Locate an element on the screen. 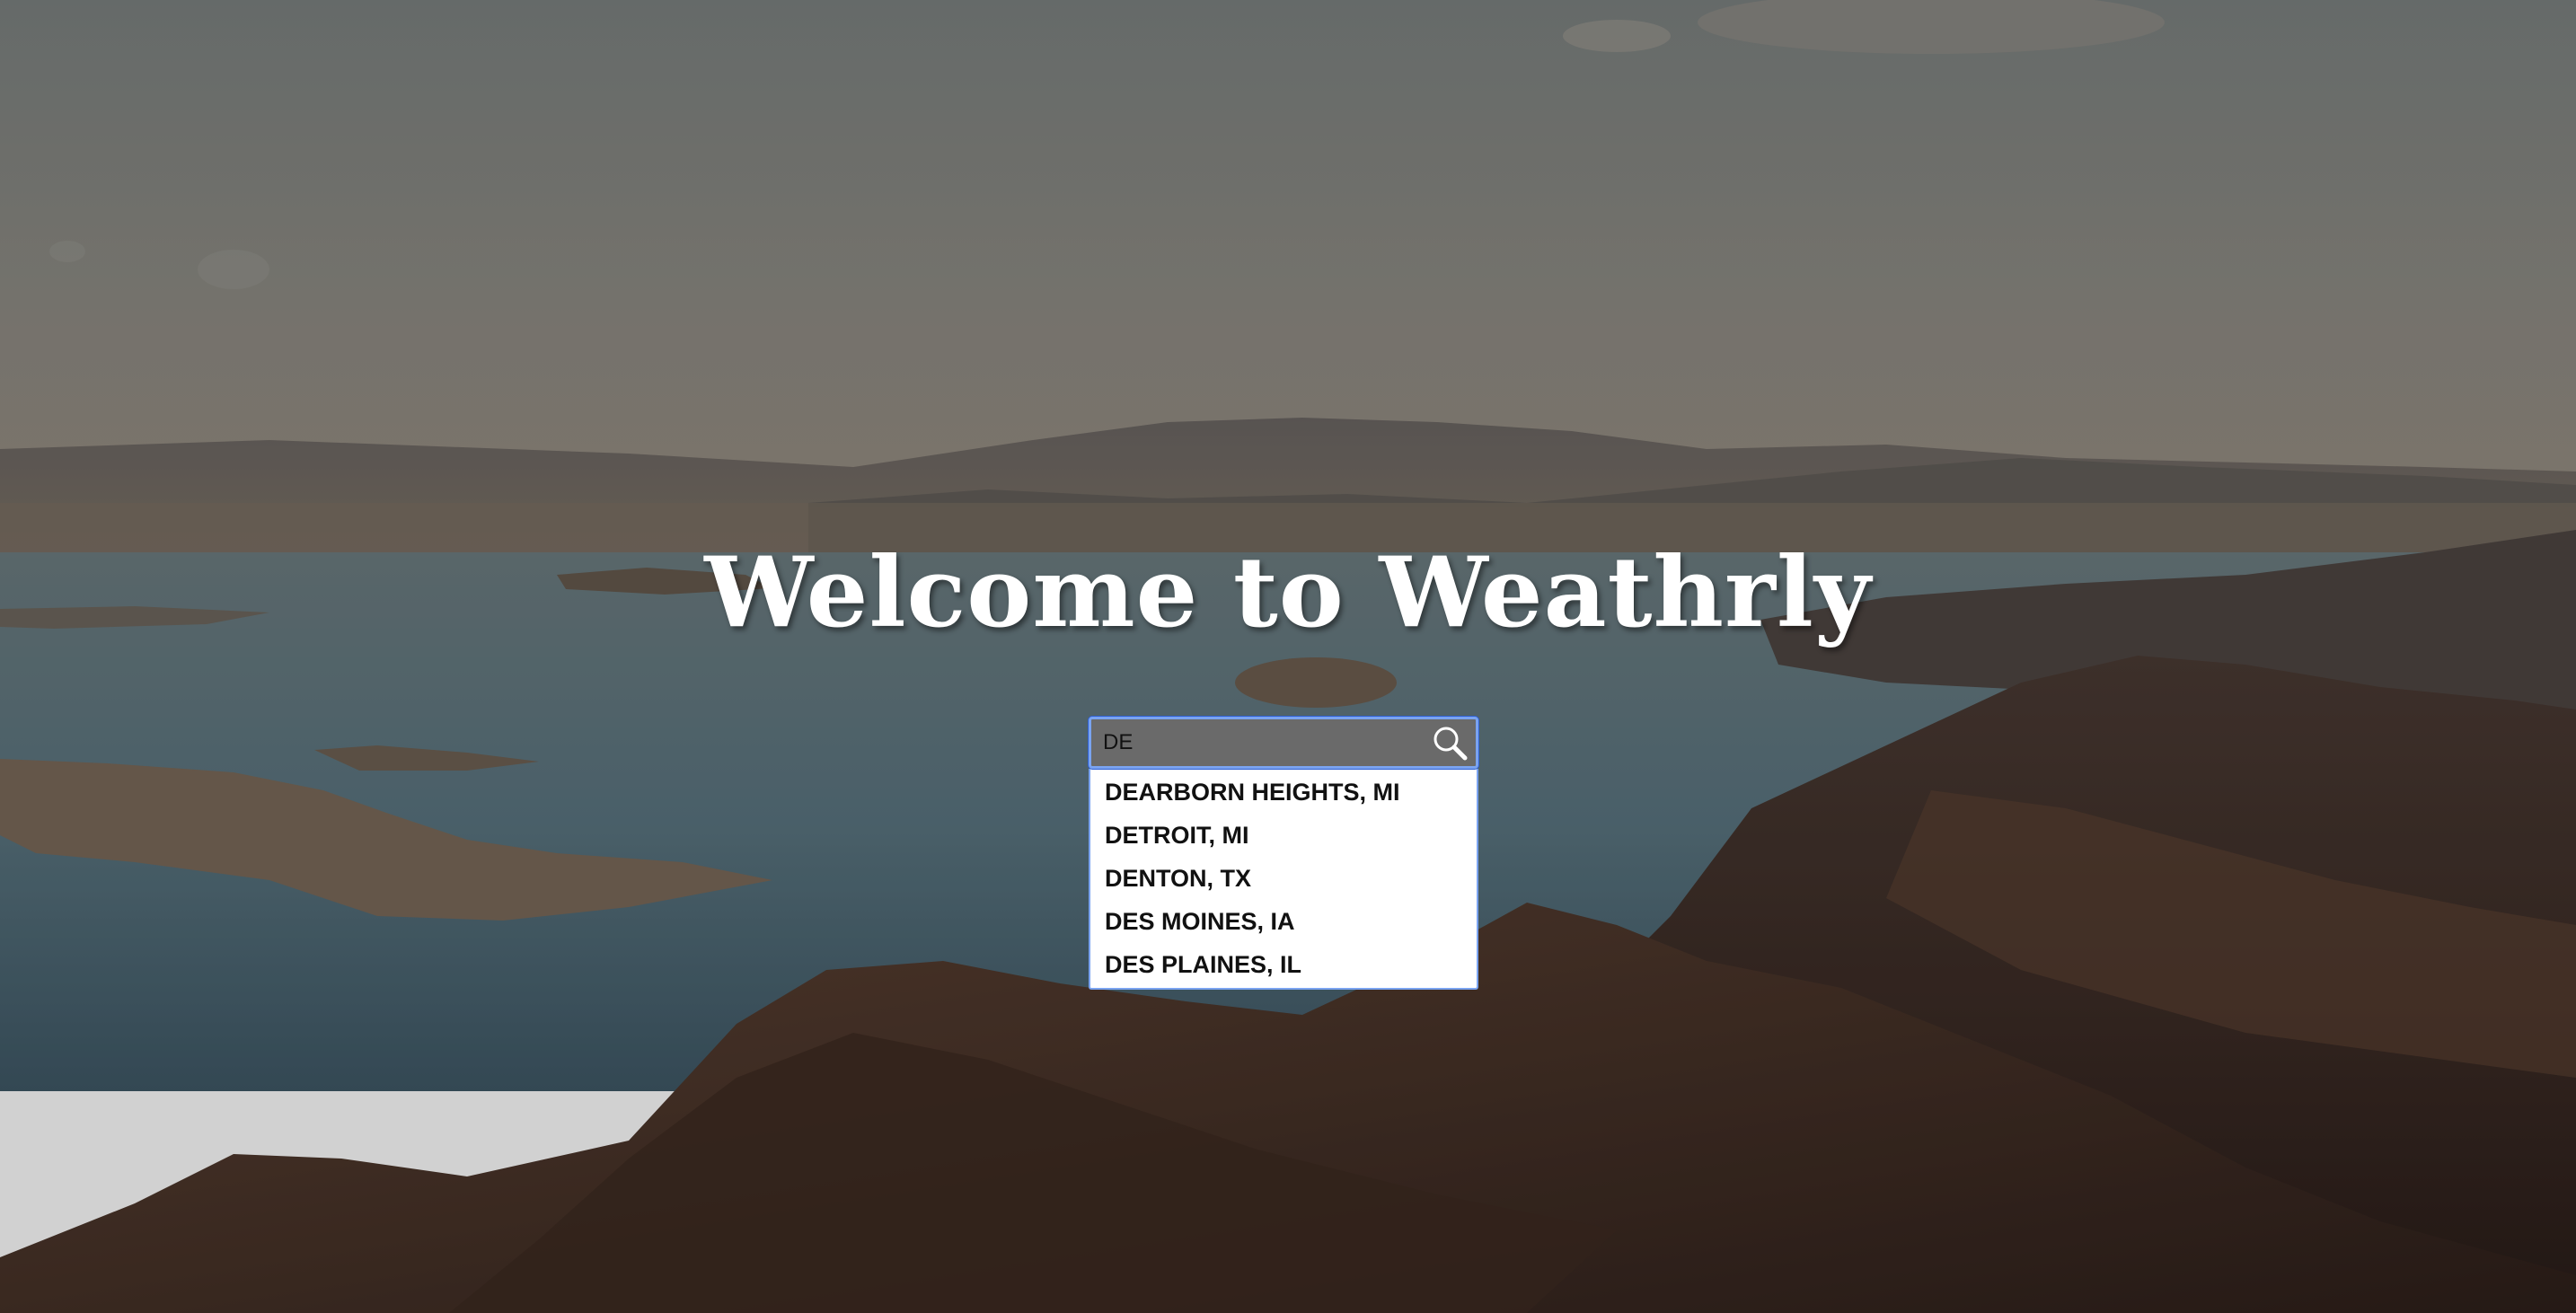 The image size is (2576, 1313). search-icon is located at coordinates (1451, 744).